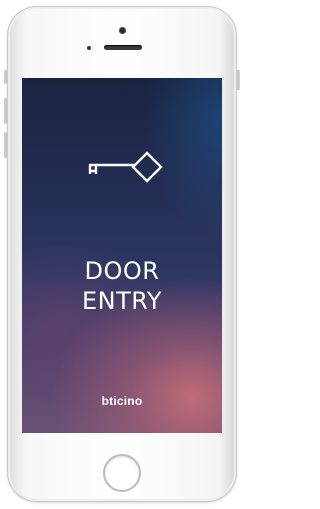 Image resolution: width=320 pixels, height=509 pixels. What do you see at coordinates (122, 401) in the screenshot?
I see `brand-logo: bticino` at bounding box center [122, 401].